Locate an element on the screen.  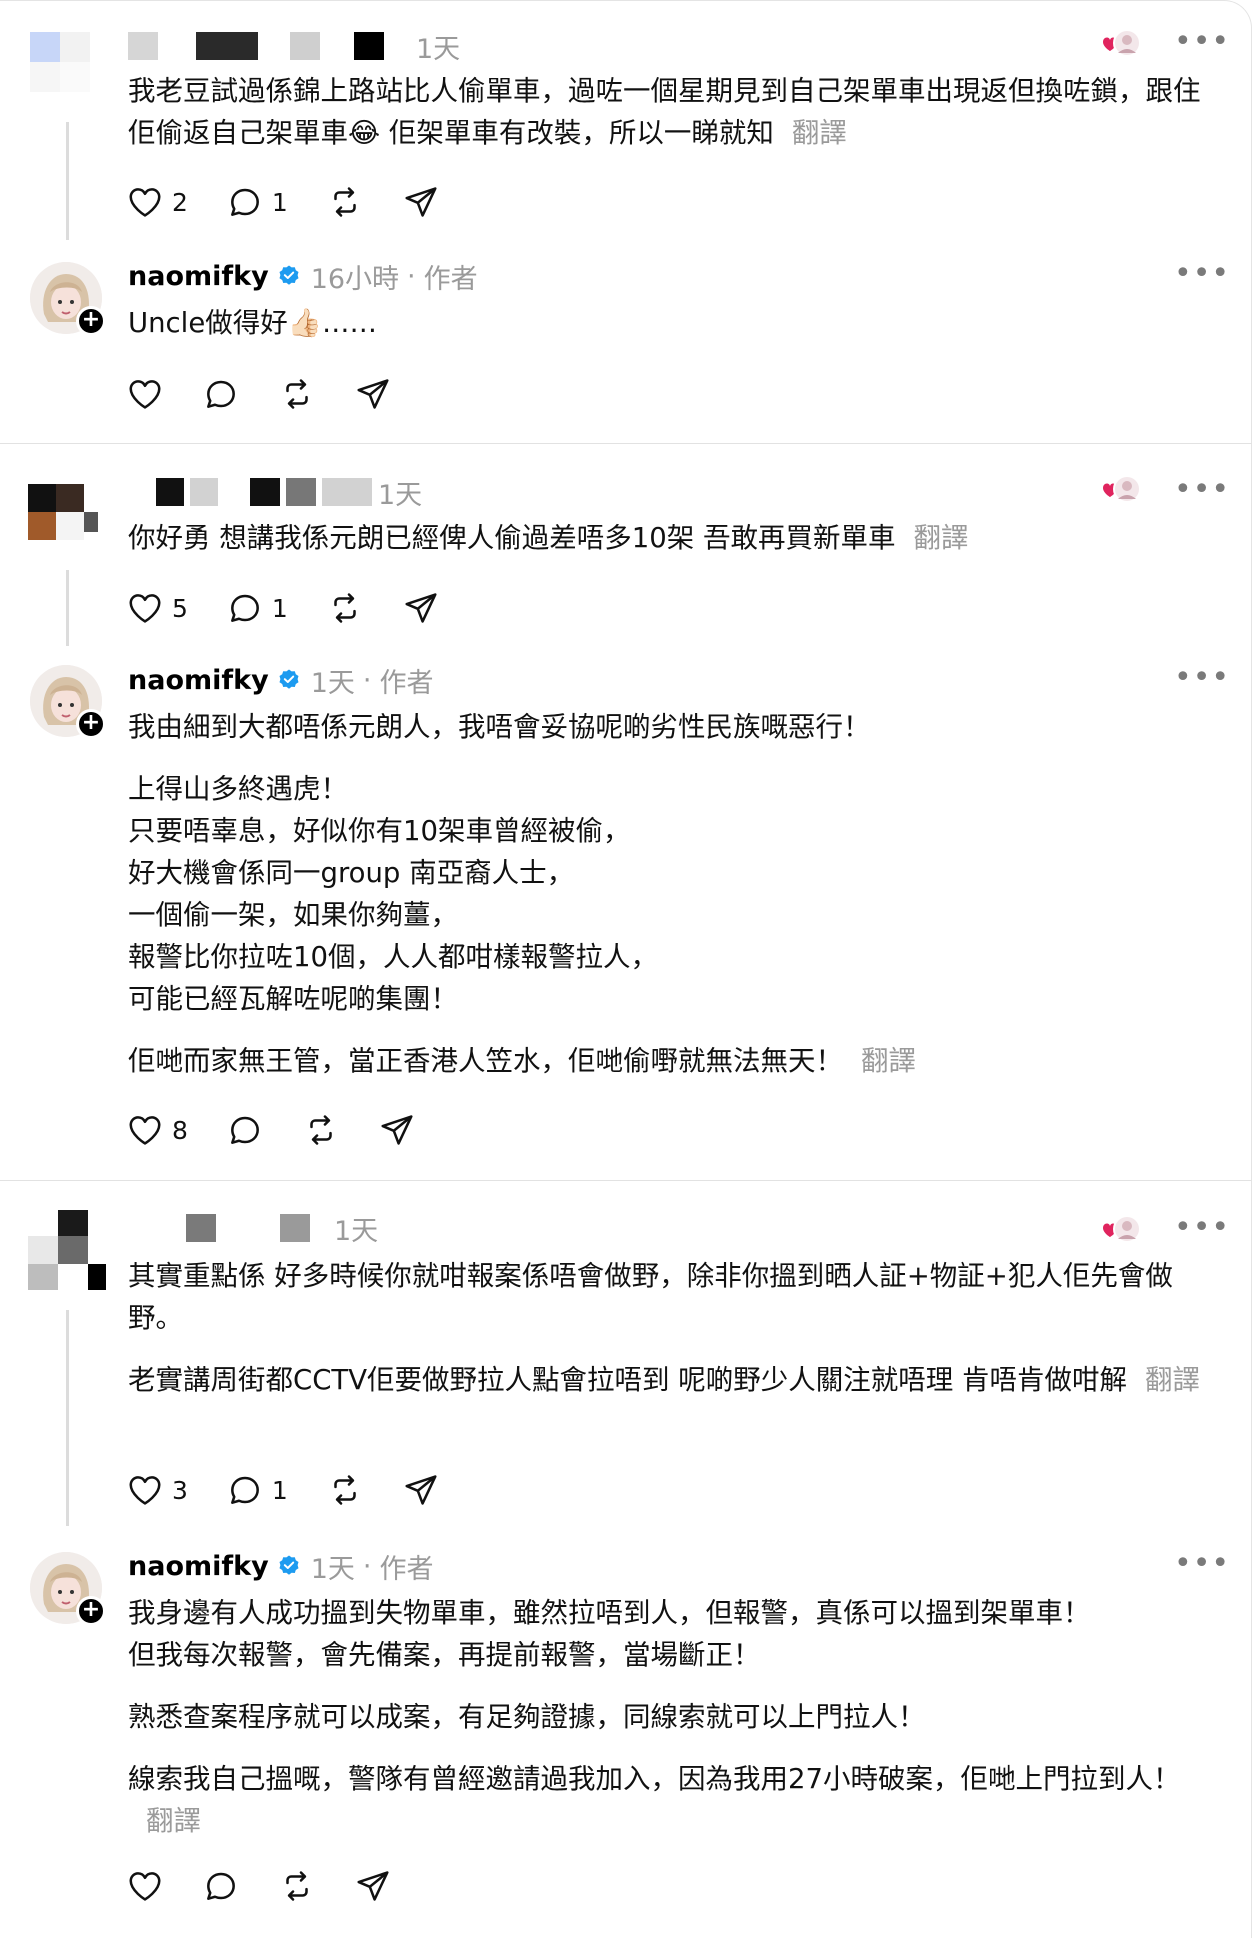
like-count: 8 is located at coordinates (180, 1130).